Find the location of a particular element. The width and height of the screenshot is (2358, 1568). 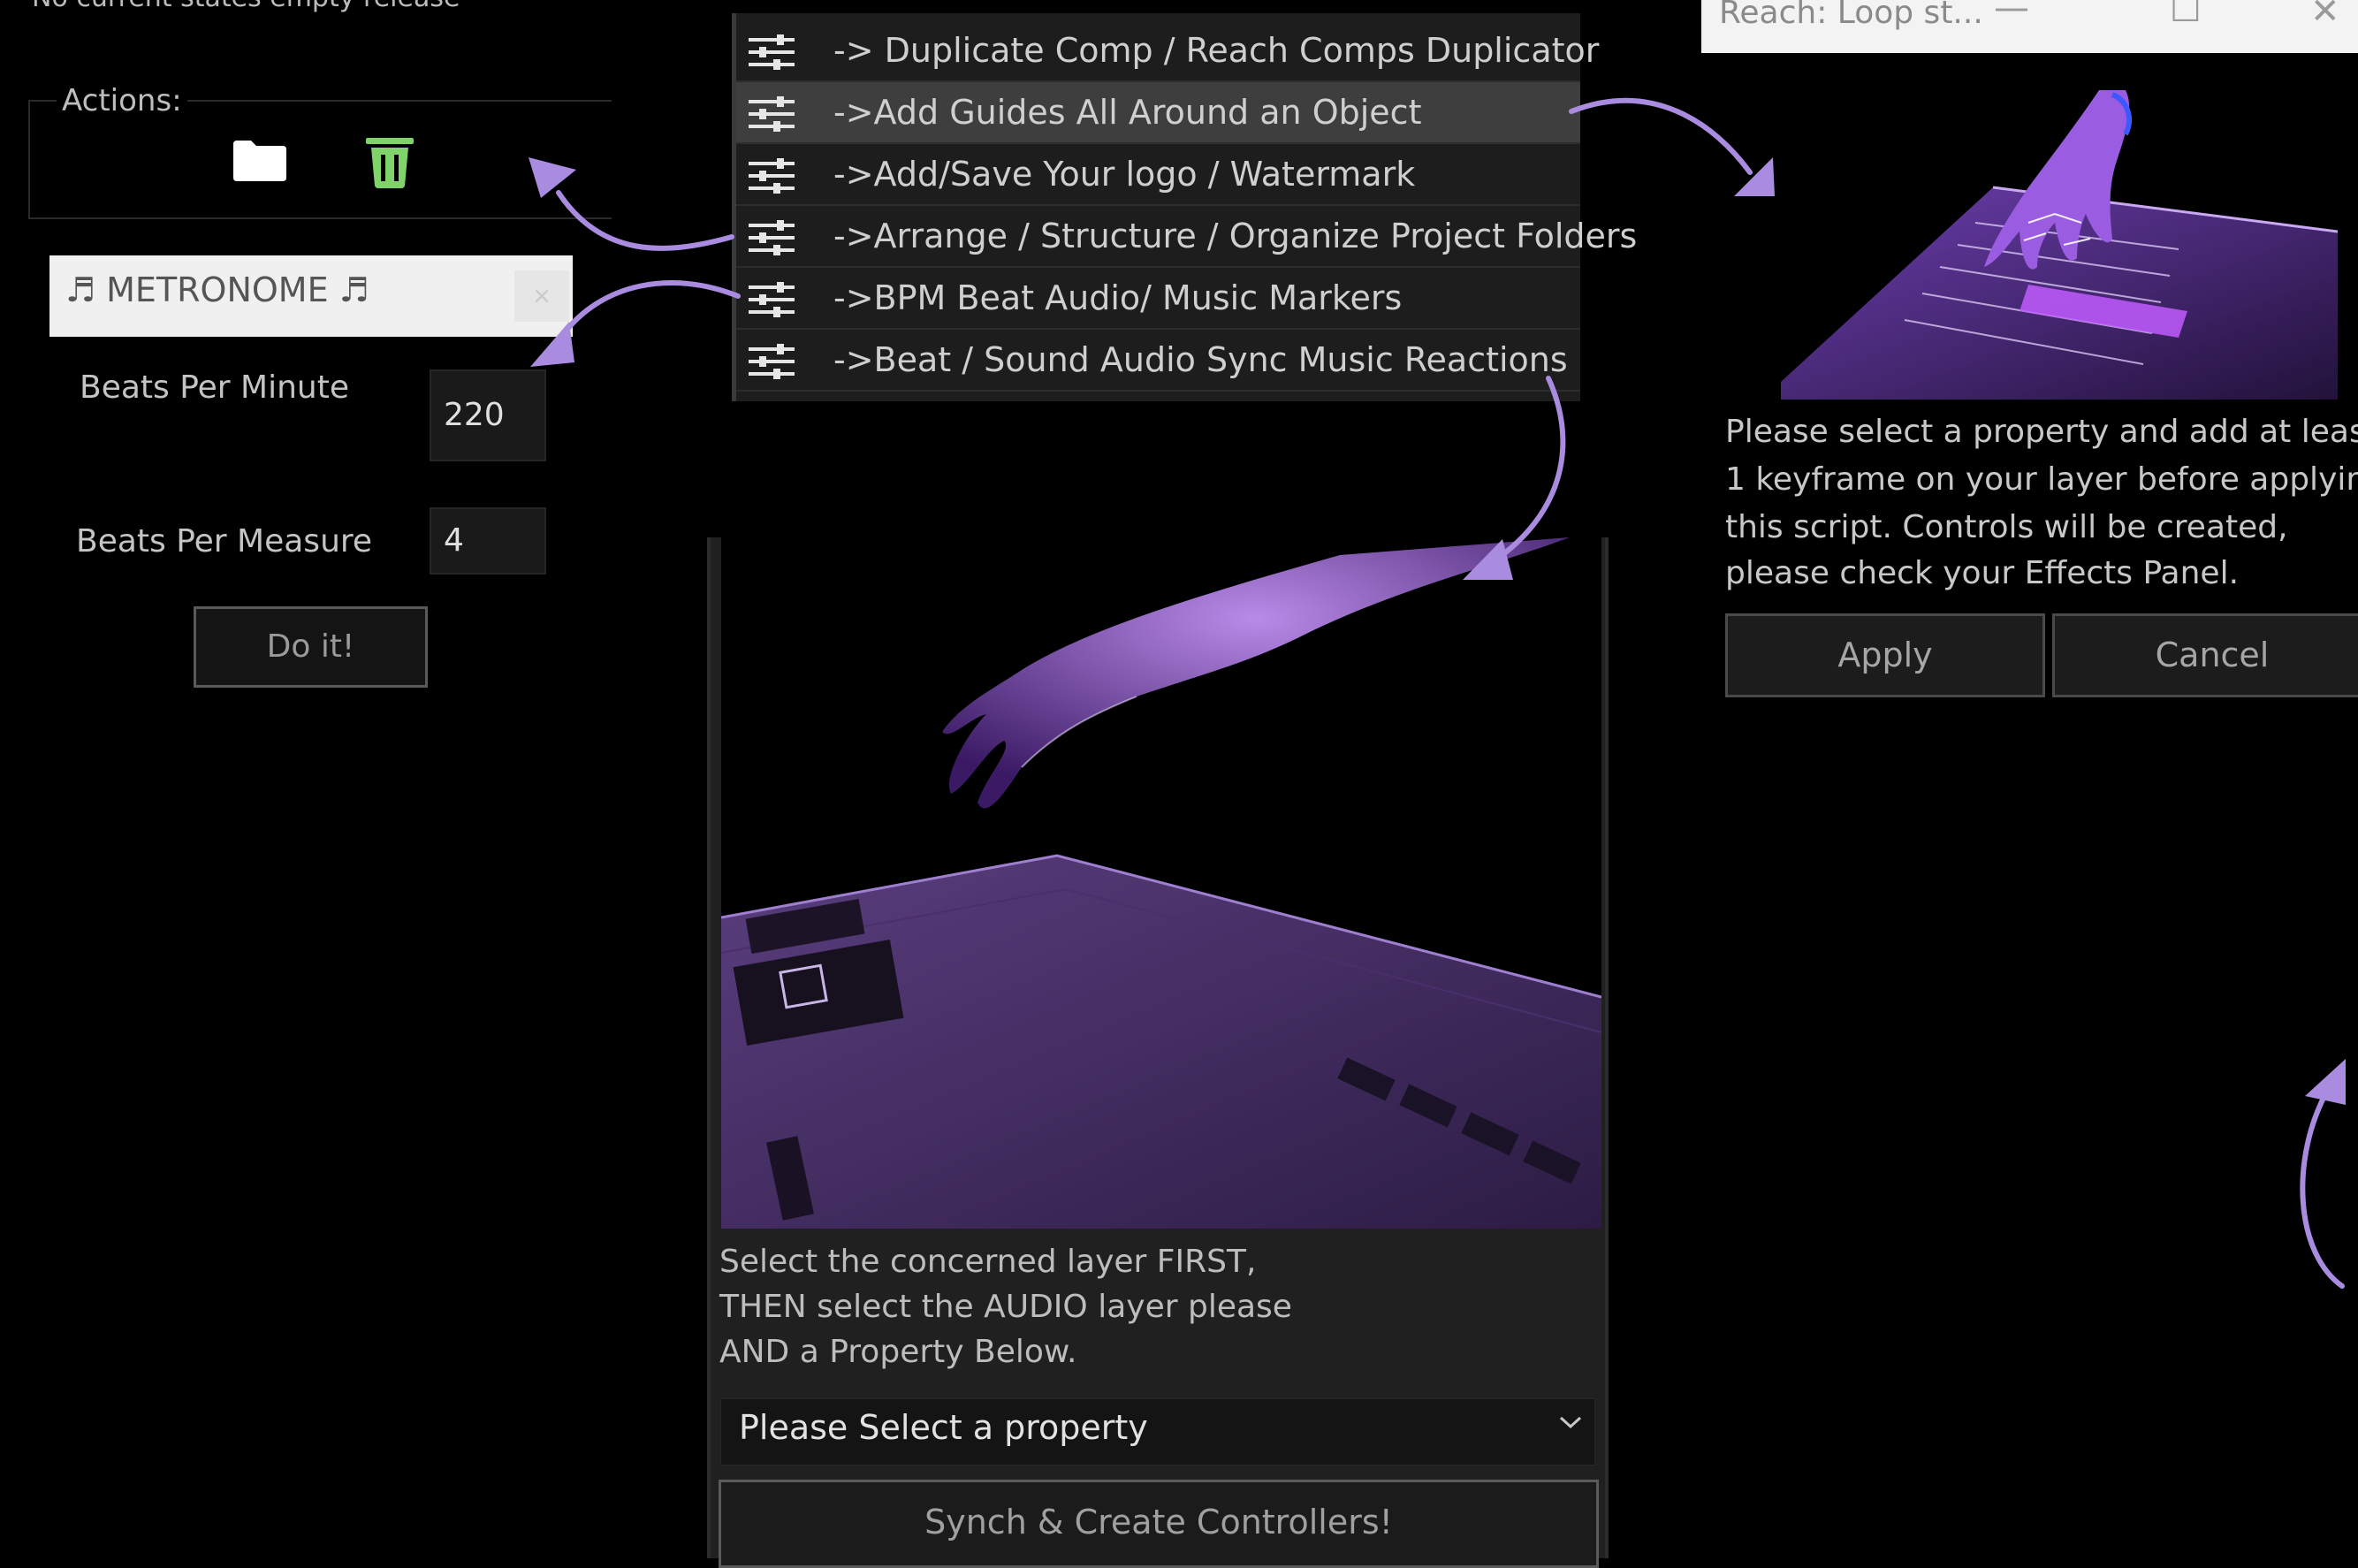

menu-item-bpm-markers: ->BPM Beat Audio/ Music Markers is located at coordinates (1158, 299).